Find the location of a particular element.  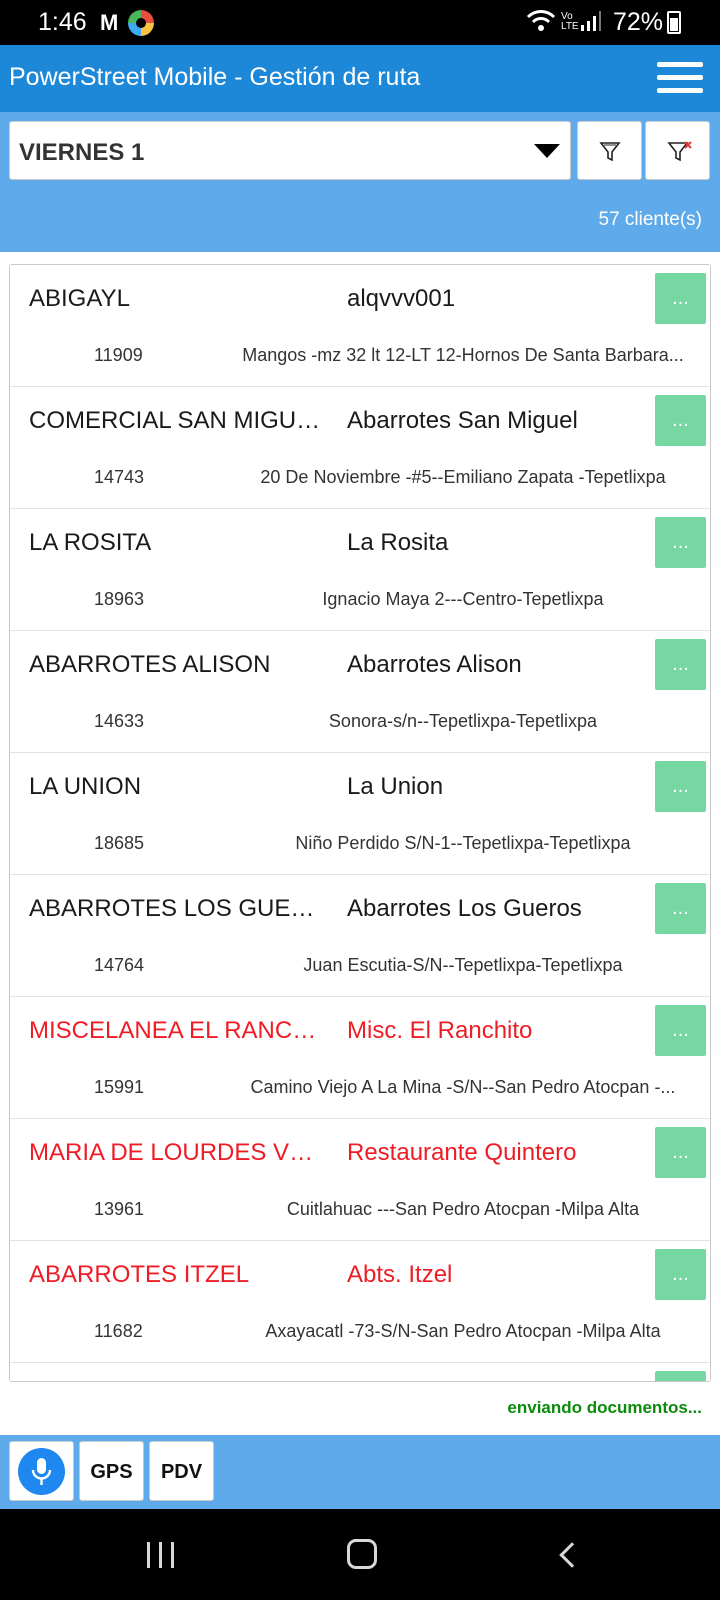

filter-icon is located at coordinates (610, 152).